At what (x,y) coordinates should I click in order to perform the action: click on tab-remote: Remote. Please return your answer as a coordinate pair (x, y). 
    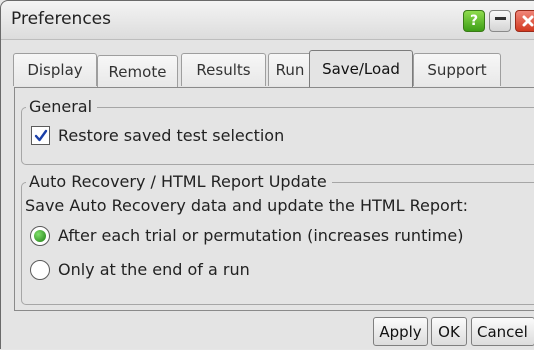
    Looking at the image, I should click on (137, 71).